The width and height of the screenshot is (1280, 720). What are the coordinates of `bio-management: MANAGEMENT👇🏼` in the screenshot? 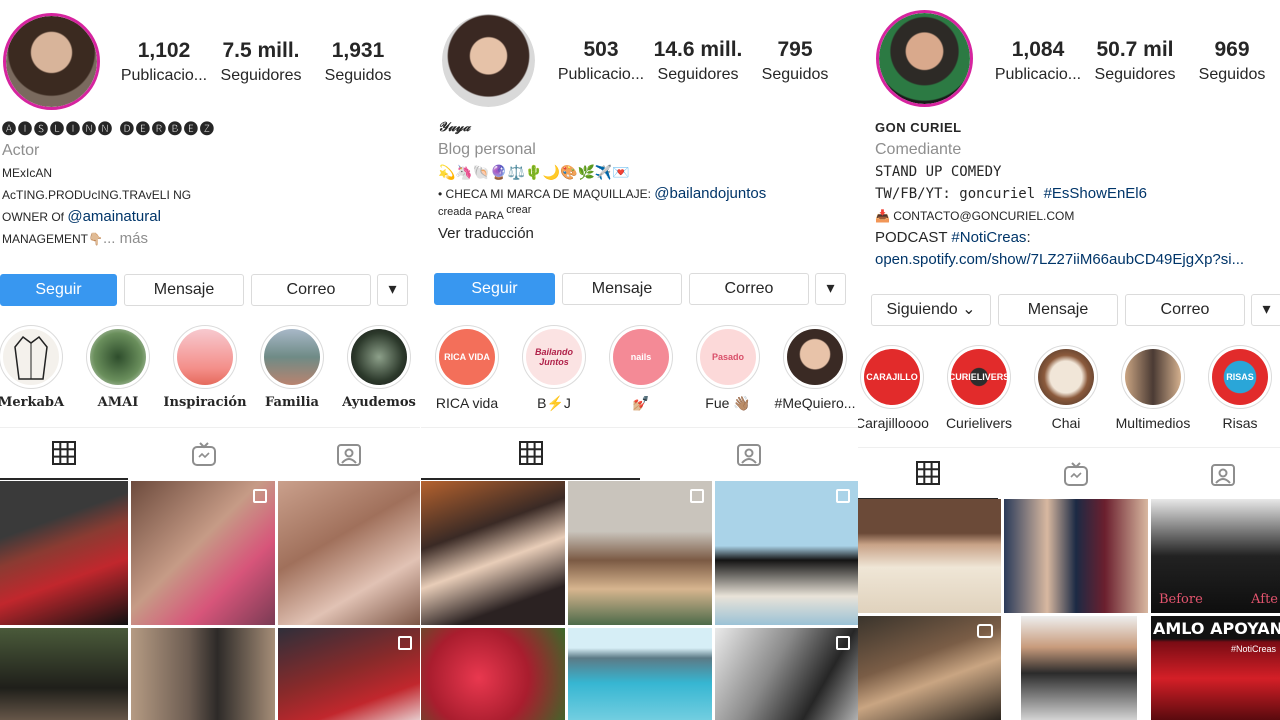 It's located at (52, 239).